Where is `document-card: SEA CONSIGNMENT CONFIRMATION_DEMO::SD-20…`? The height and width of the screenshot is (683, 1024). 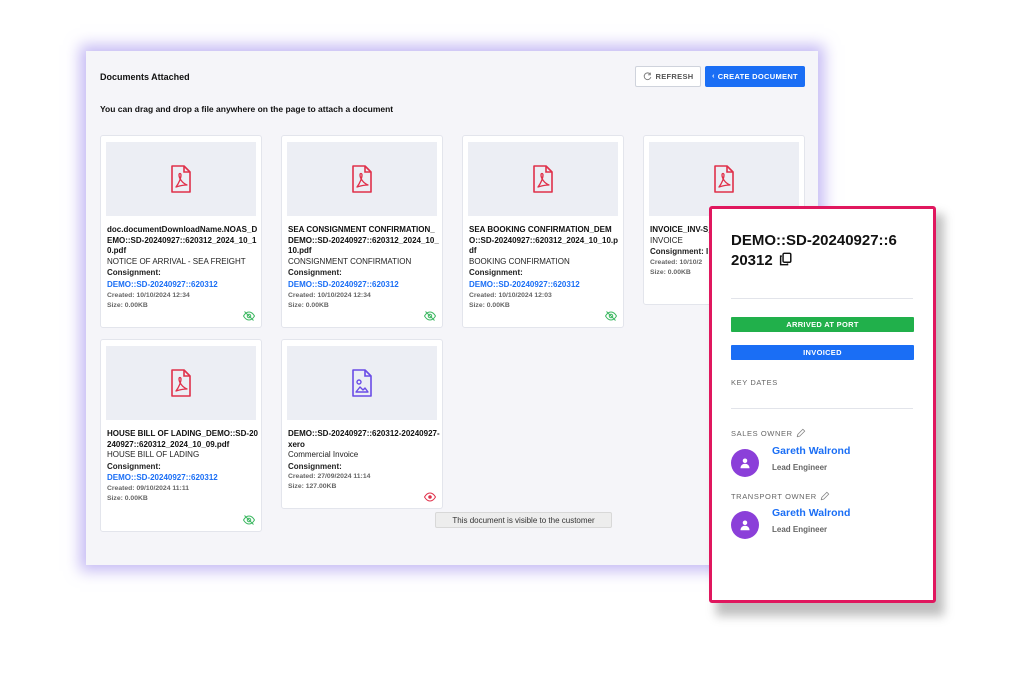
document-card: SEA CONSIGNMENT CONFIRMATION_DEMO::SD-20… is located at coordinates (362, 231).